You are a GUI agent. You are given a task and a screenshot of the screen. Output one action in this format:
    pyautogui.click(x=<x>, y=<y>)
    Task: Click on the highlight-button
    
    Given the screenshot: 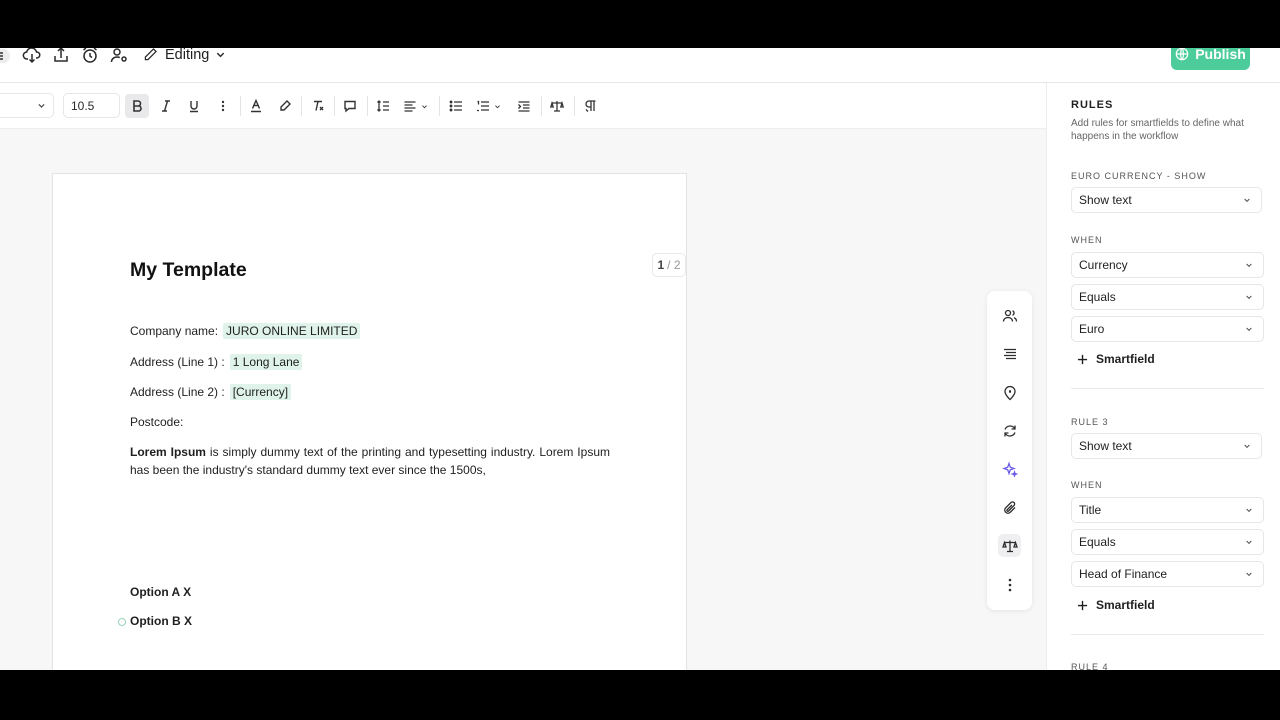 What is the action you would take?
    pyautogui.click(x=285, y=106)
    